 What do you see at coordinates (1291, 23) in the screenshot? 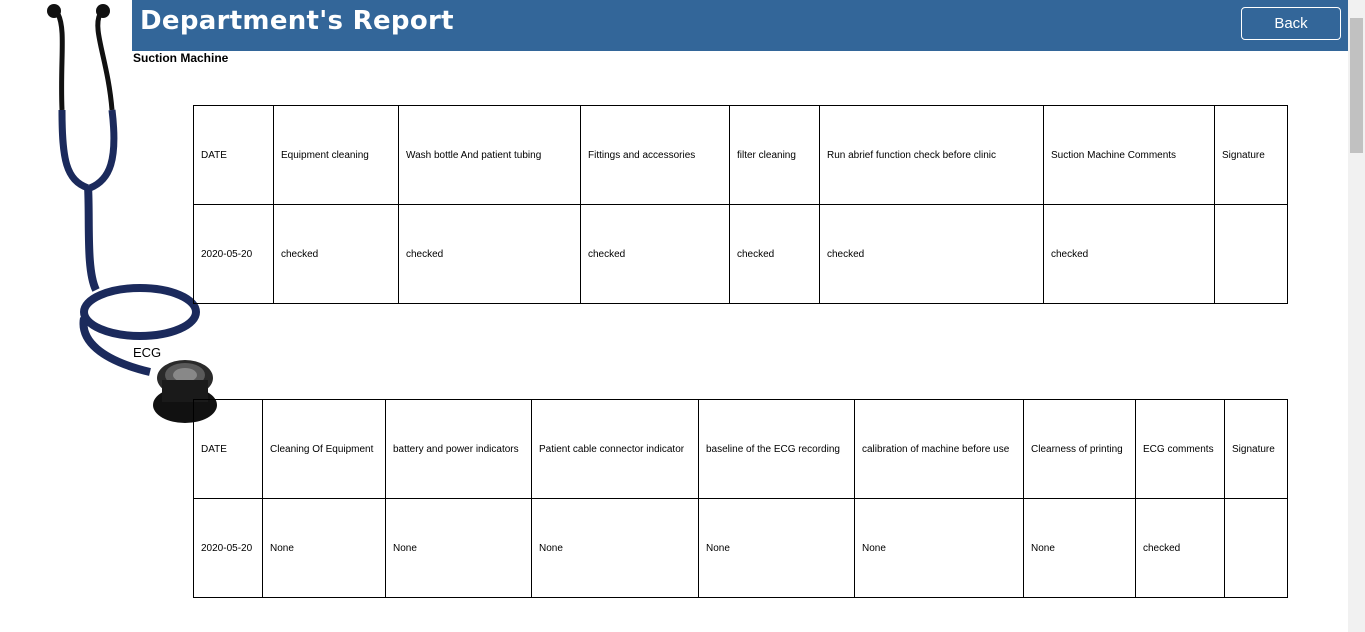
I see `back-button: Back` at bounding box center [1291, 23].